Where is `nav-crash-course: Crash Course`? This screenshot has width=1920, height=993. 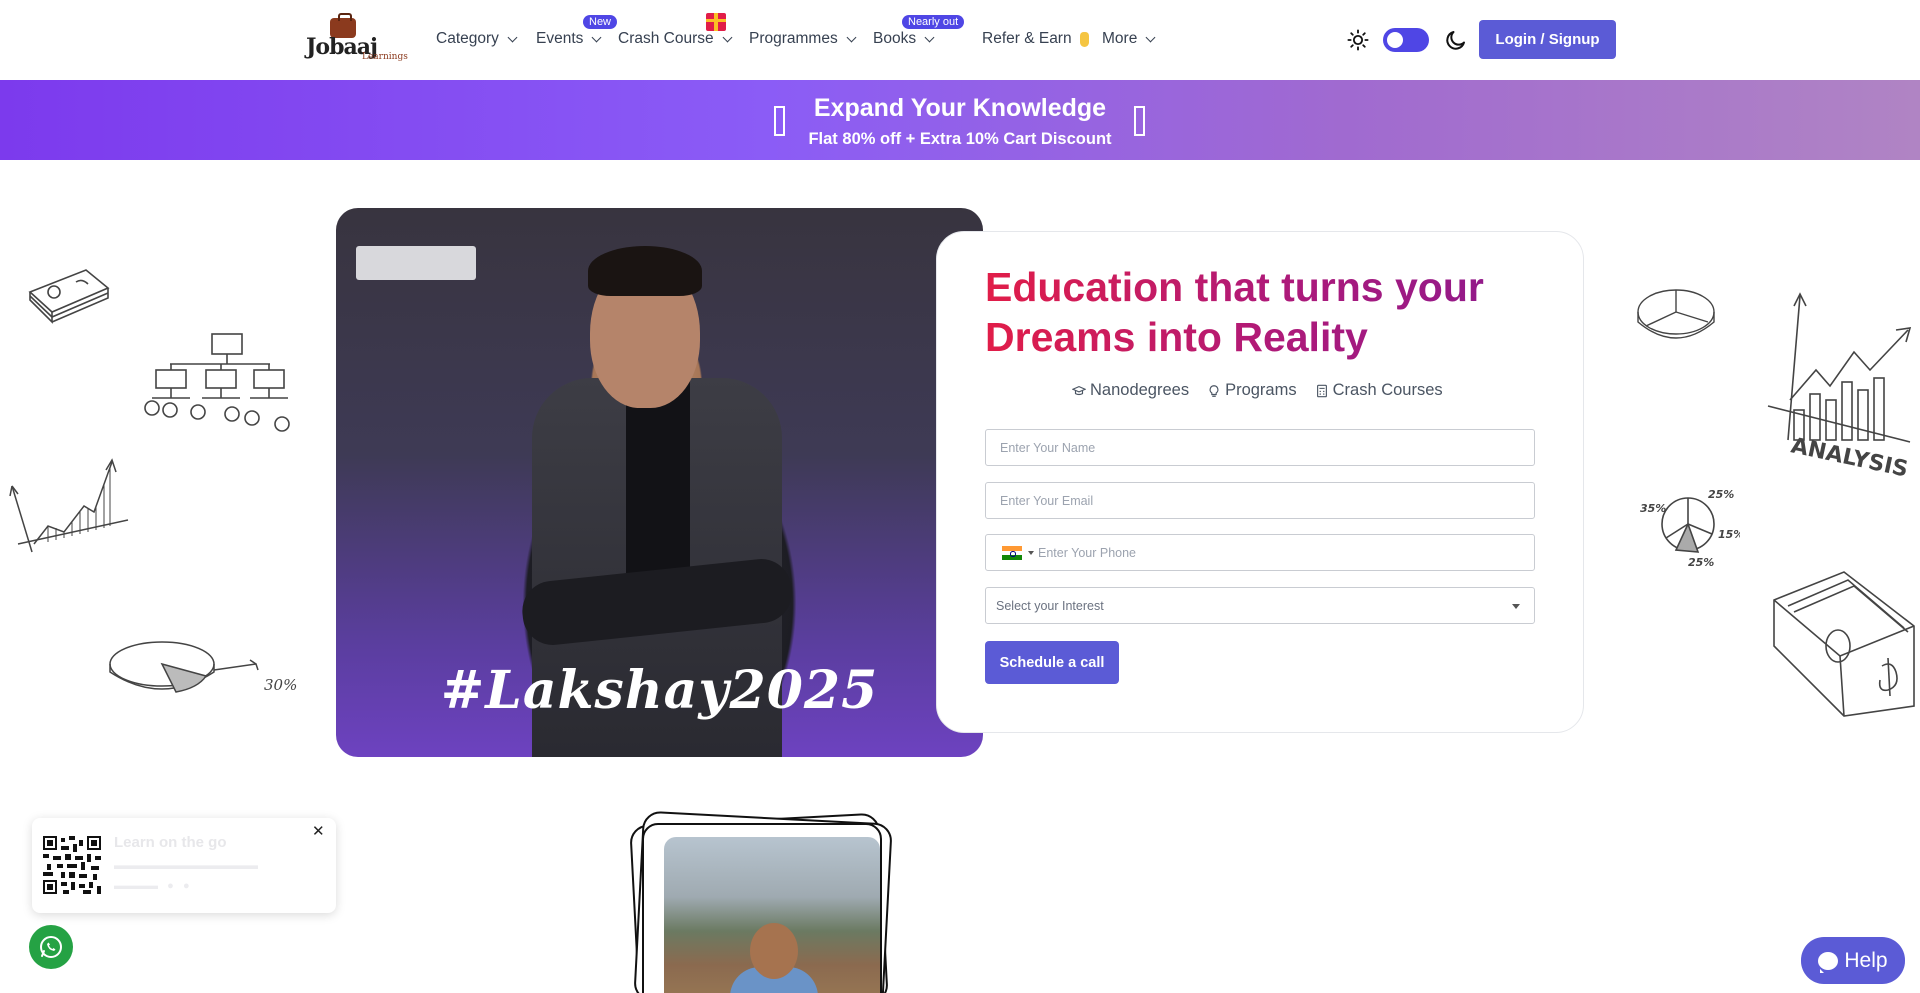
nav-crash-course: Crash Course is located at coordinates (675, 39).